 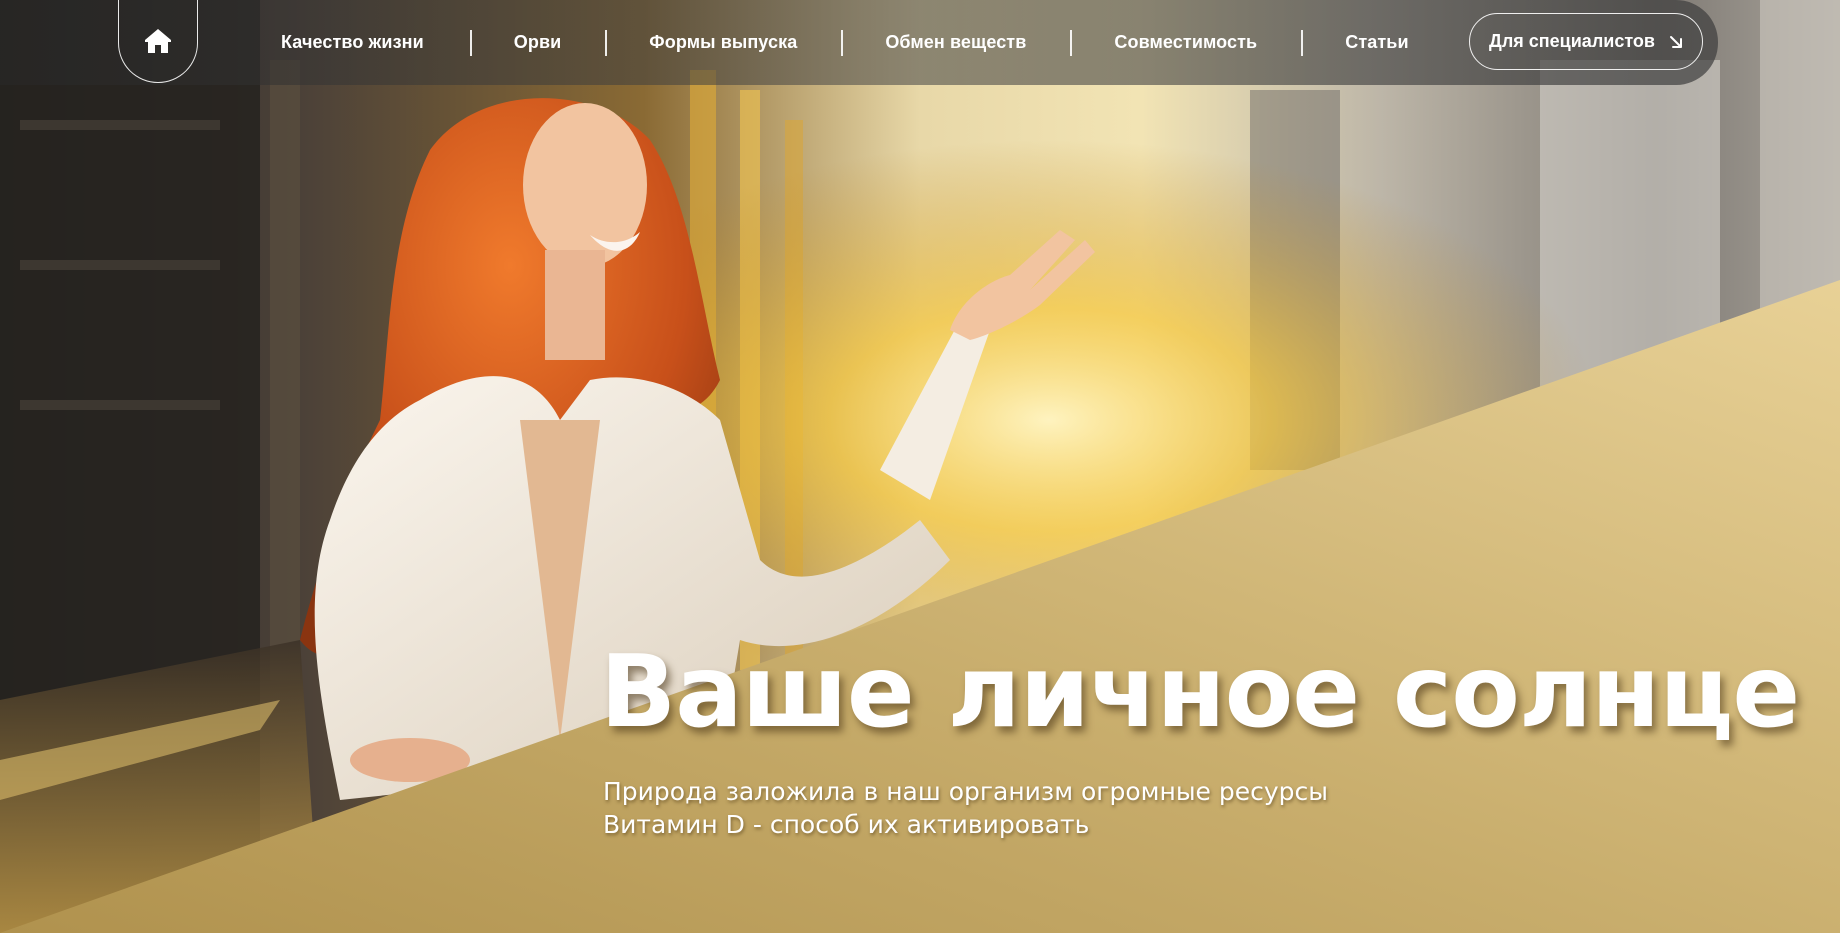 What do you see at coordinates (723, 42) in the screenshot?
I see `nav-item-formy-vypuska: Формы выпуска` at bounding box center [723, 42].